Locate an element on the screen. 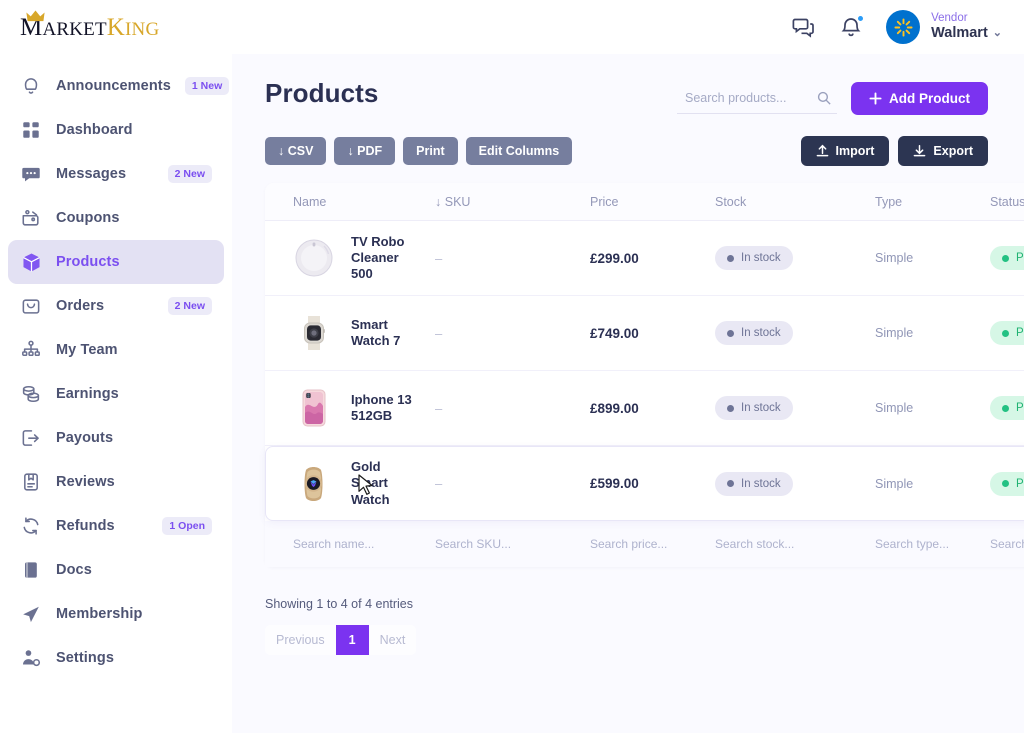  user-gear-icon is located at coordinates (31, 658).